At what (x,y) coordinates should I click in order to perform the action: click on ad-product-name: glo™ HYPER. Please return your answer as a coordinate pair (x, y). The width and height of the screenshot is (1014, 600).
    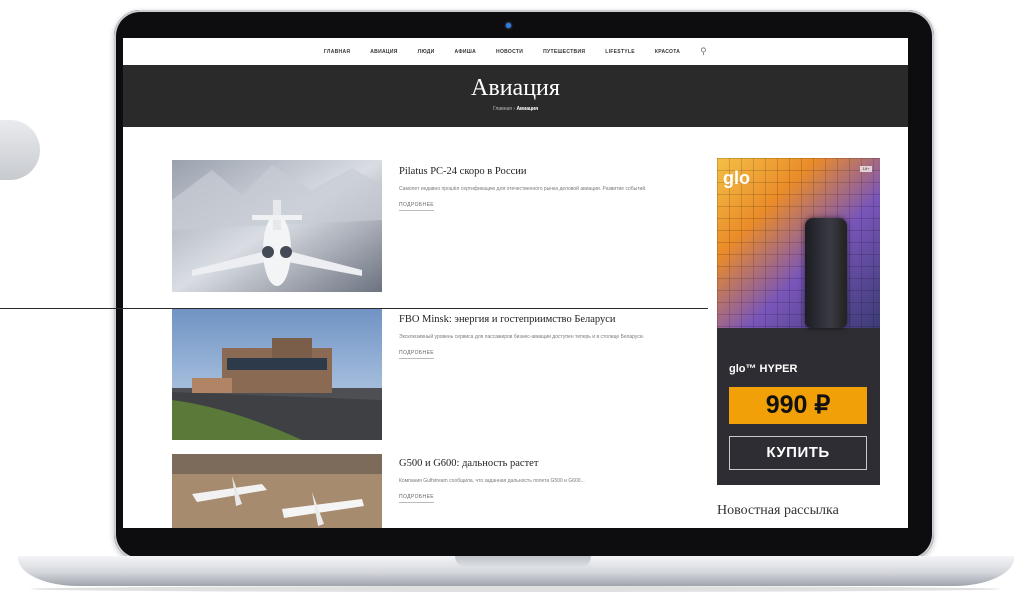
    Looking at the image, I should click on (763, 369).